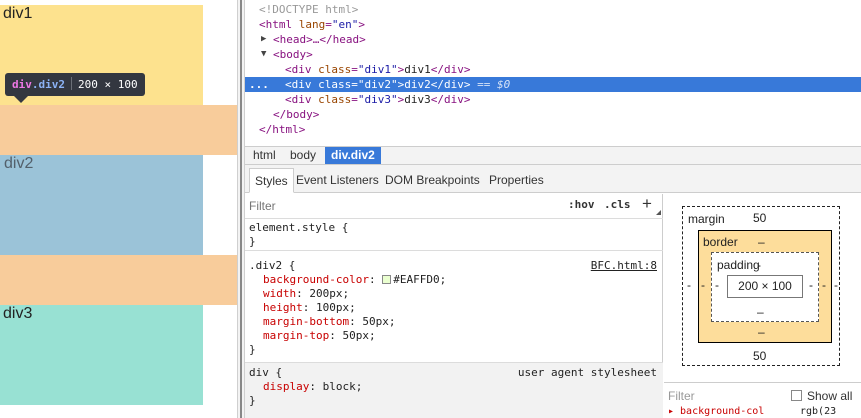  What do you see at coordinates (75, 84) in the screenshot?
I see `inspect-tooltip: div.div2 200 × 100` at bounding box center [75, 84].